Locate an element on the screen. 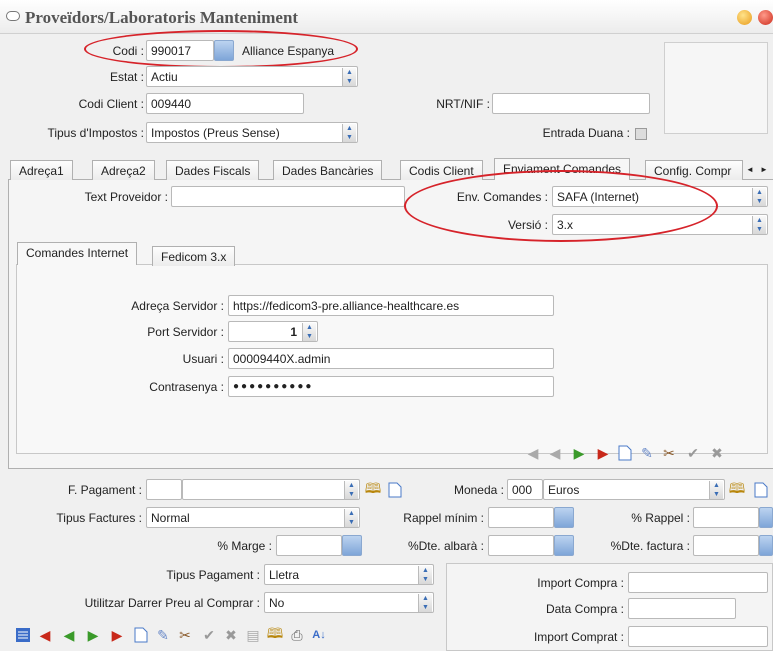 This screenshot has height=651, width=773. tipus-factures-value: Normal is located at coordinates (170, 518).